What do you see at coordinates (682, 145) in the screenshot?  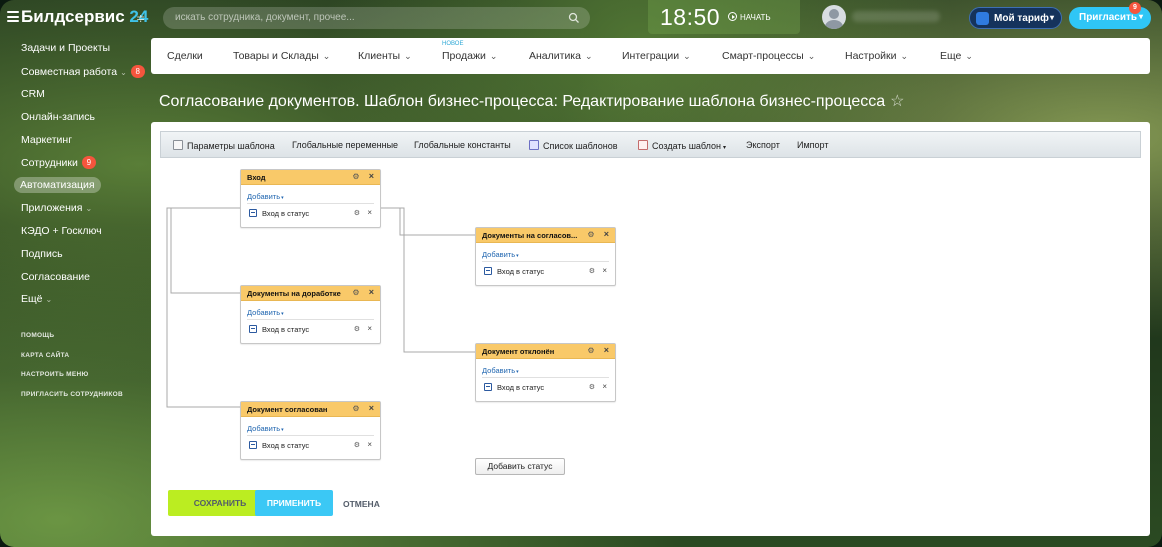 I see `create-template-button: Создать шаблон ▾` at bounding box center [682, 145].